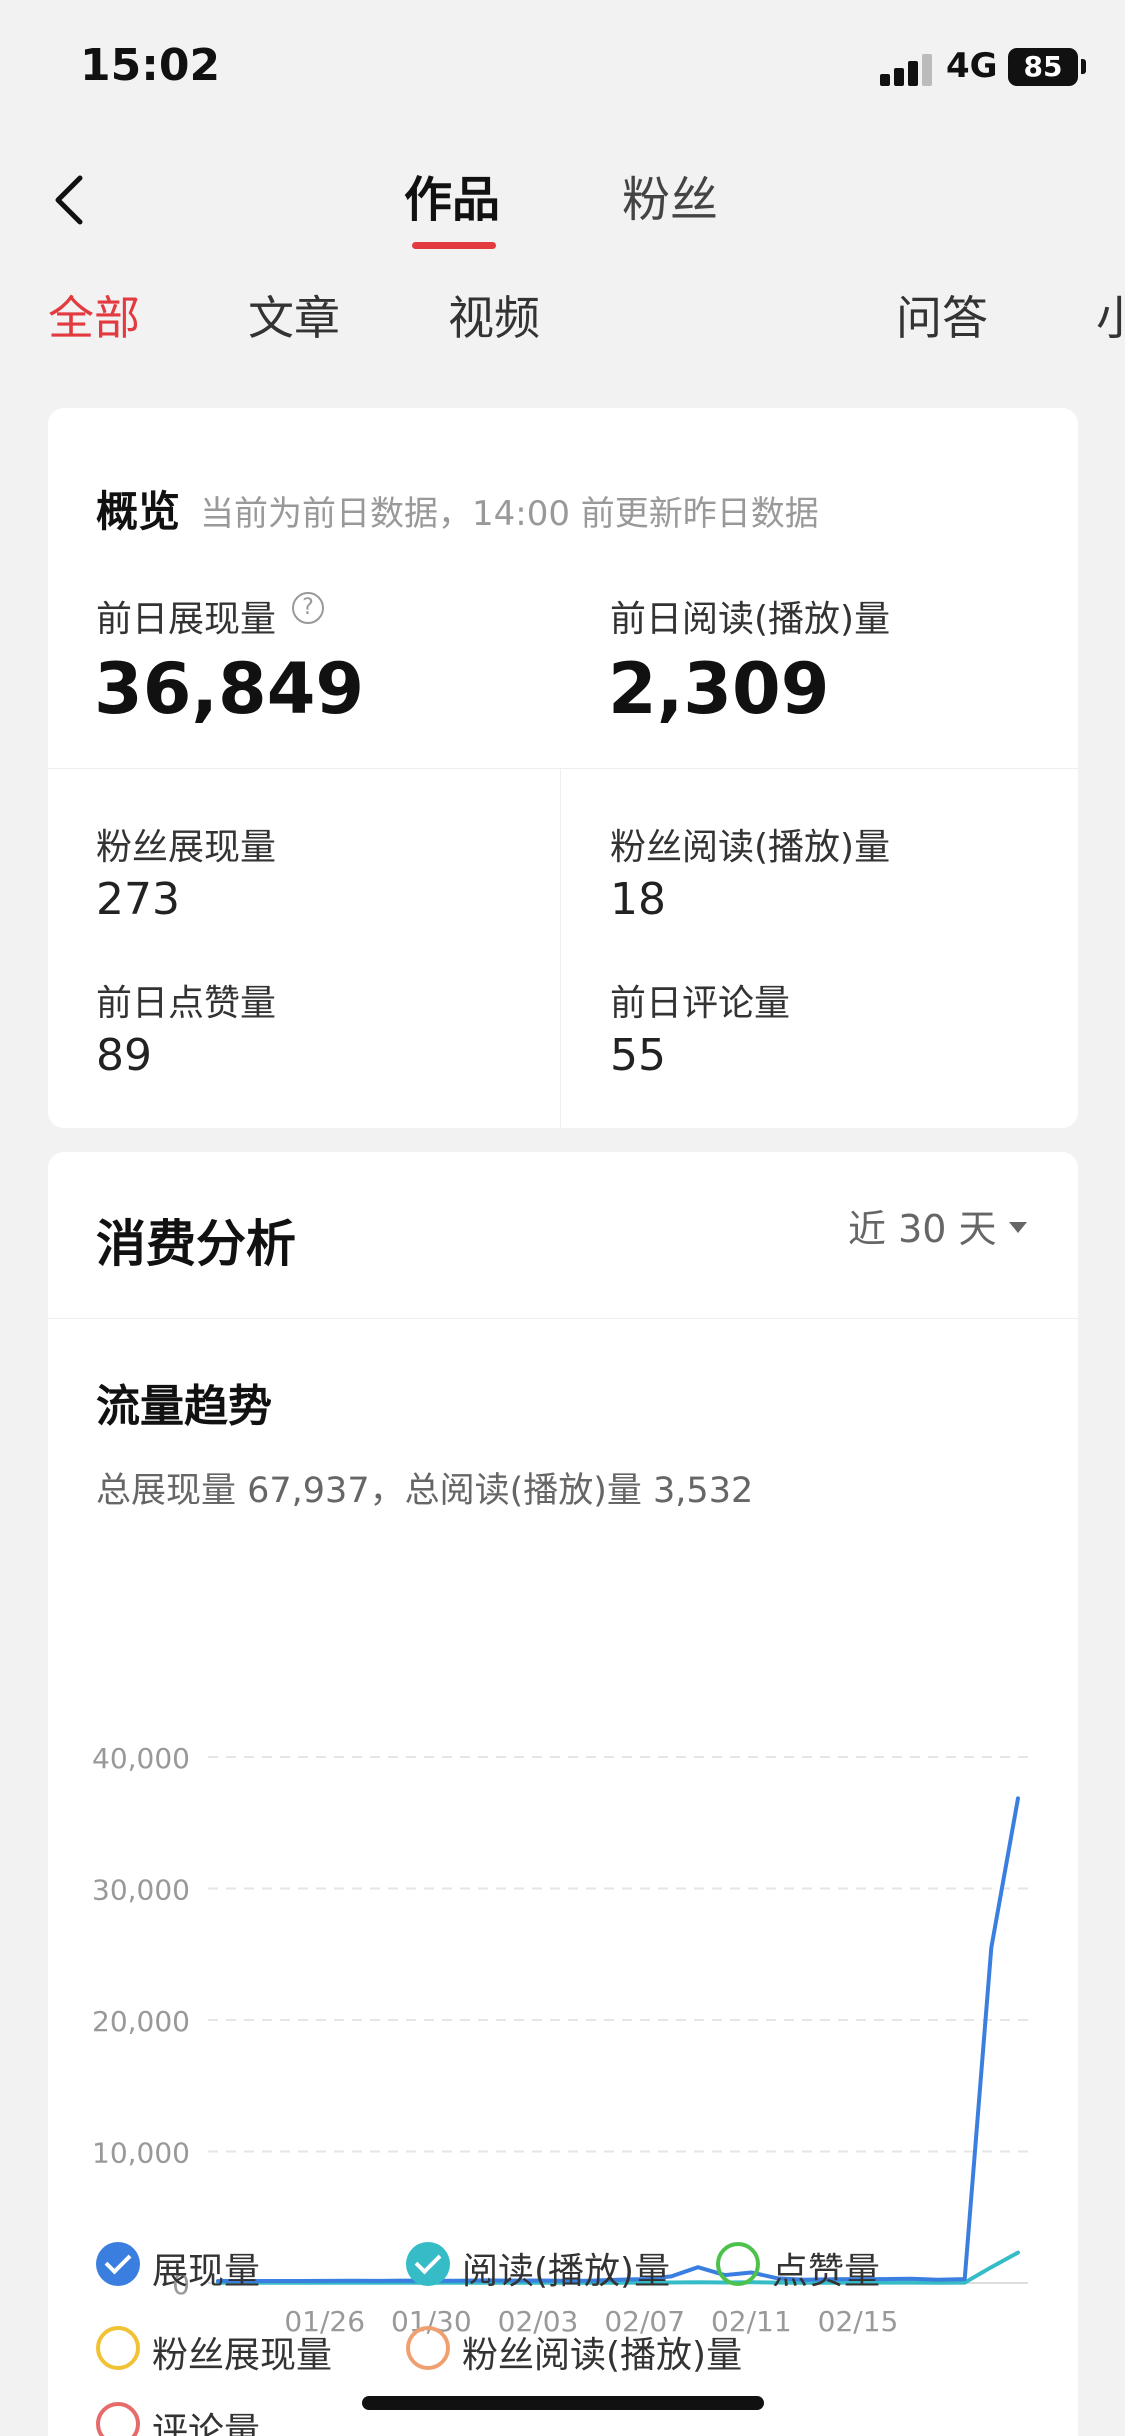 Image resolution: width=1125 pixels, height=2436 pixels. Describe the element at coordinates (229, 689) in the screenshot. I see `impressions-value: 36,849` at that location.